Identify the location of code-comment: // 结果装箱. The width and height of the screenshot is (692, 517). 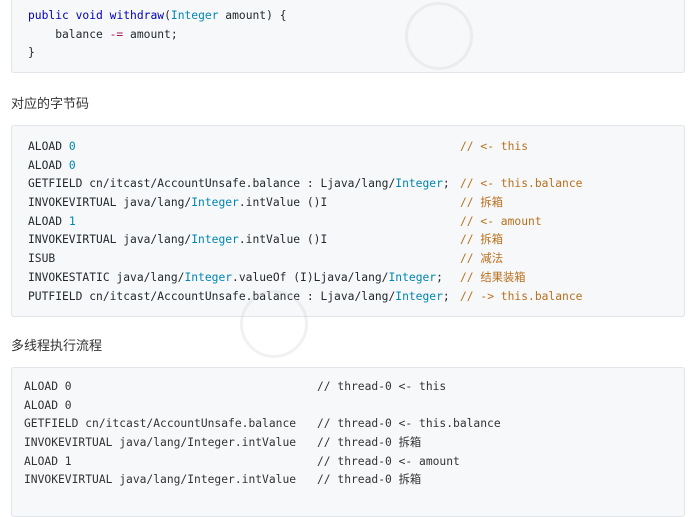
(493, 277).